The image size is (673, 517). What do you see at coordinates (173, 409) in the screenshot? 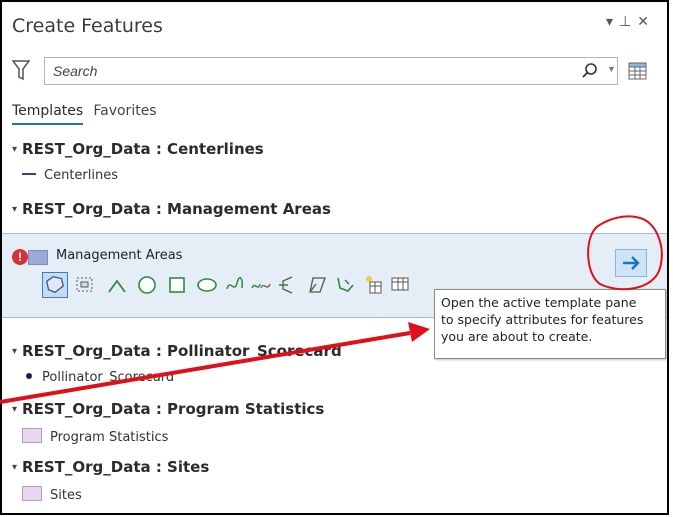
I see `group-label: REST_Org_Data : Program Statistics` at bounding box center [173, 409].